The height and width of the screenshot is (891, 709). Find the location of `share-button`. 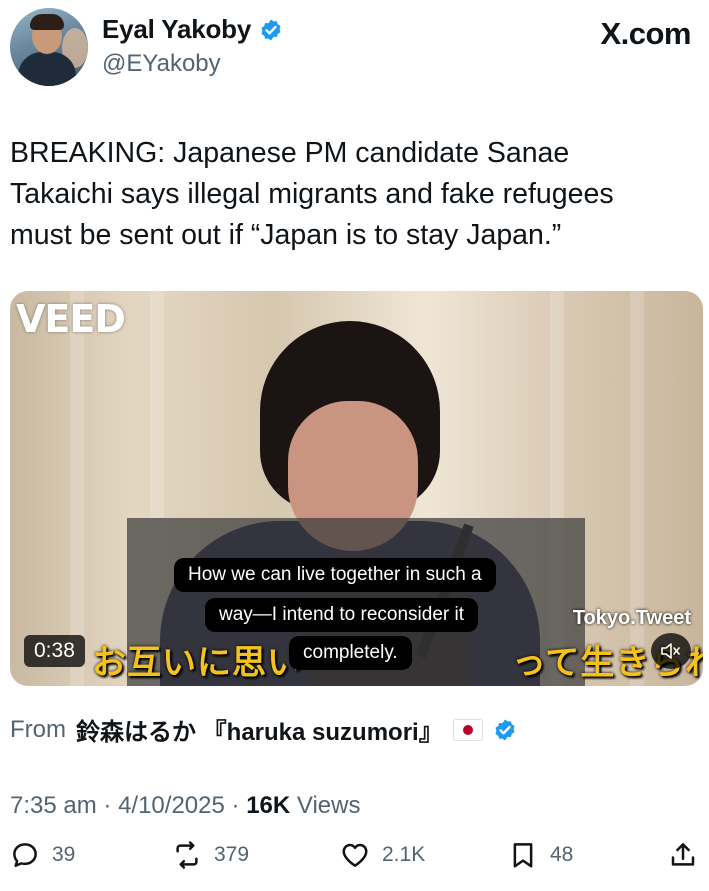

share-button is located at coordinates (683, 855).